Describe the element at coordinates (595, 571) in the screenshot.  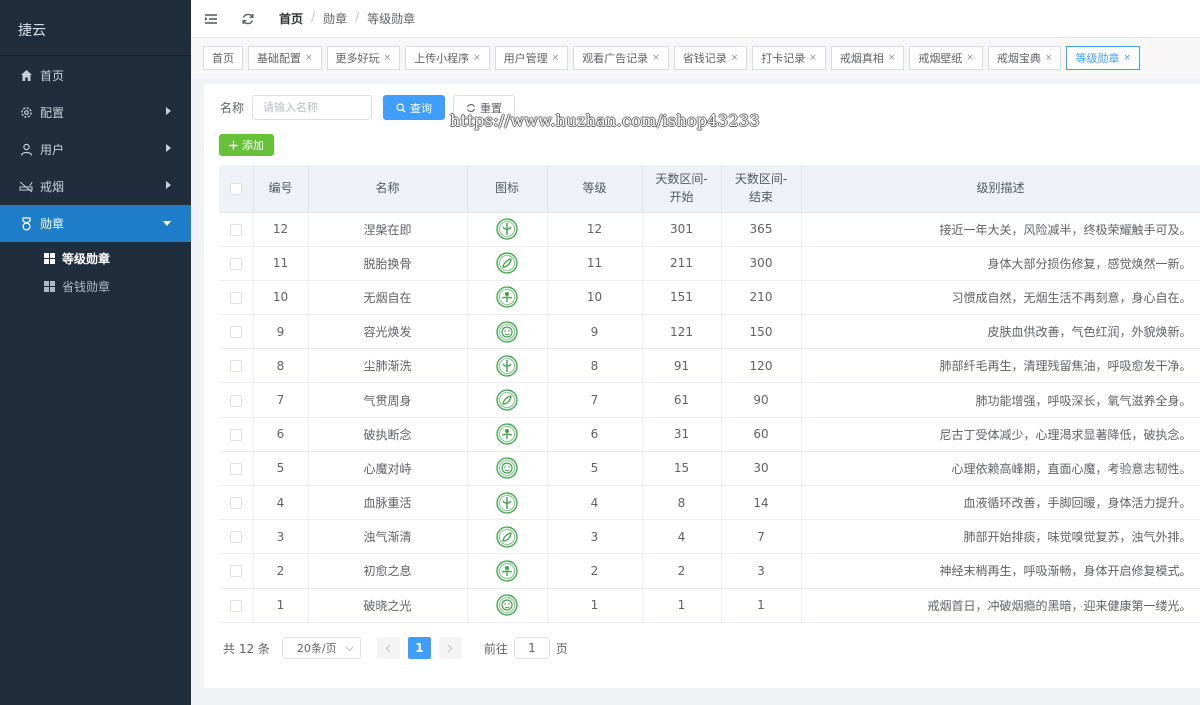
I see `cell-level: 2` at that location.